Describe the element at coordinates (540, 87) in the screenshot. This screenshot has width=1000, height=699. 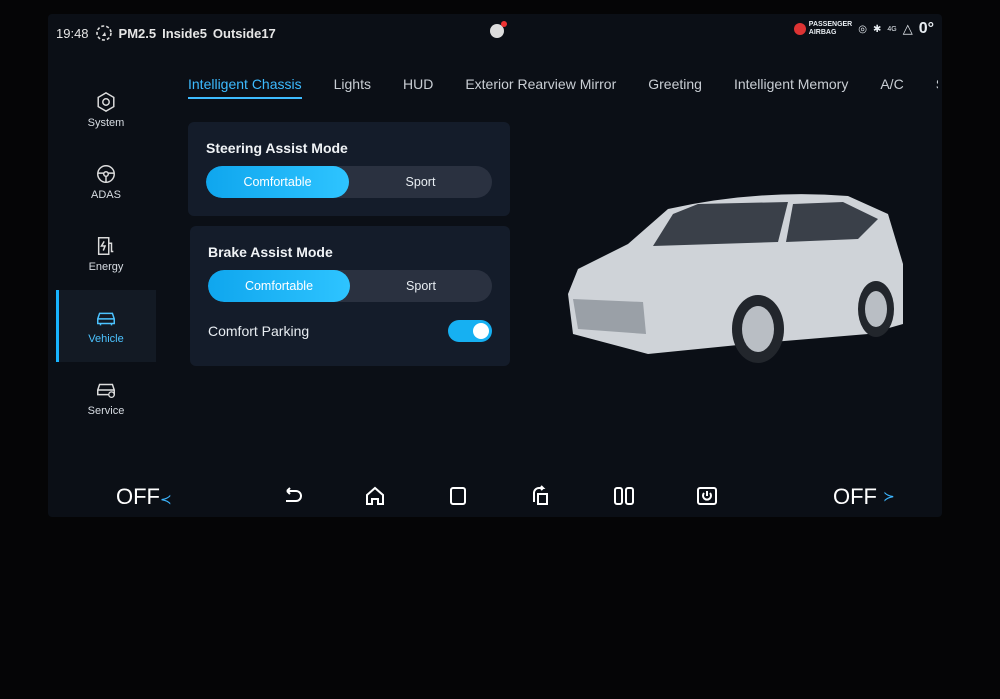
I see `tab-exterior-rearview-mirror: Exterior Rearview Mirror` at that location.